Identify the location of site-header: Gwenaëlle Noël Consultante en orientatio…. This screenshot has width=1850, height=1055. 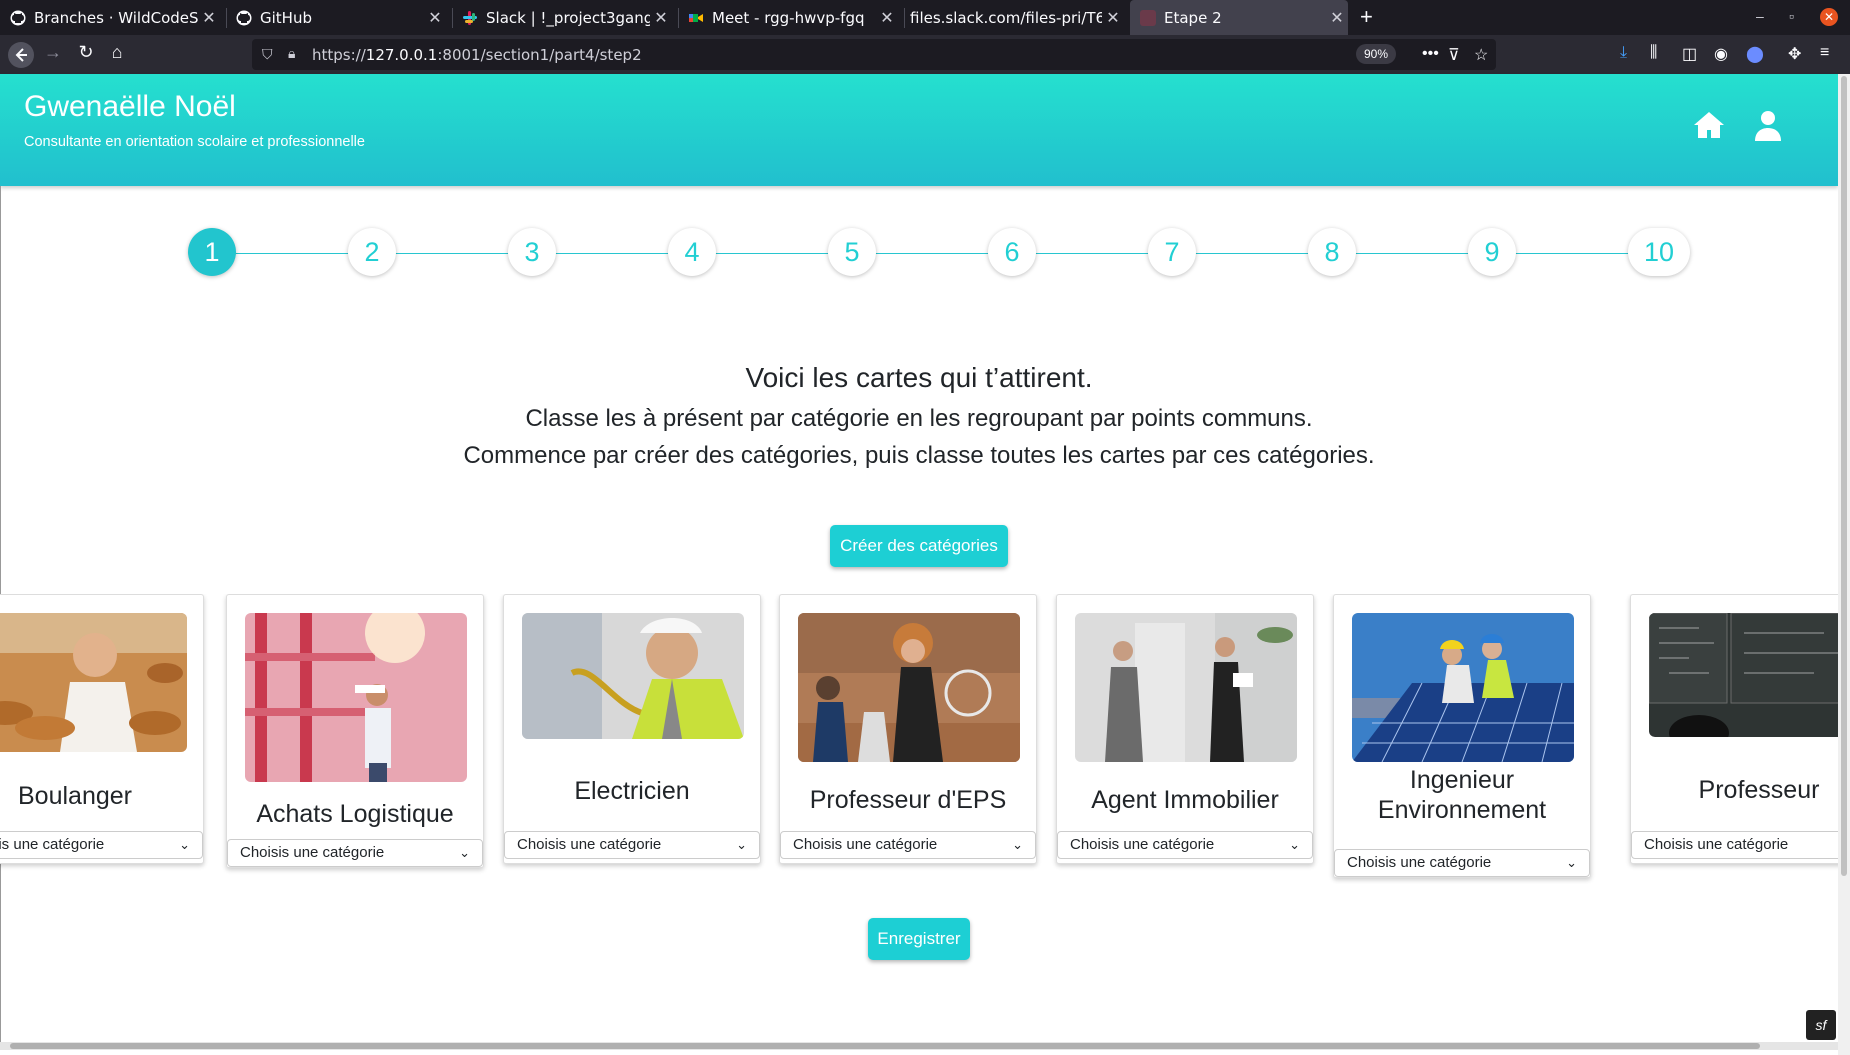
(919, 130).